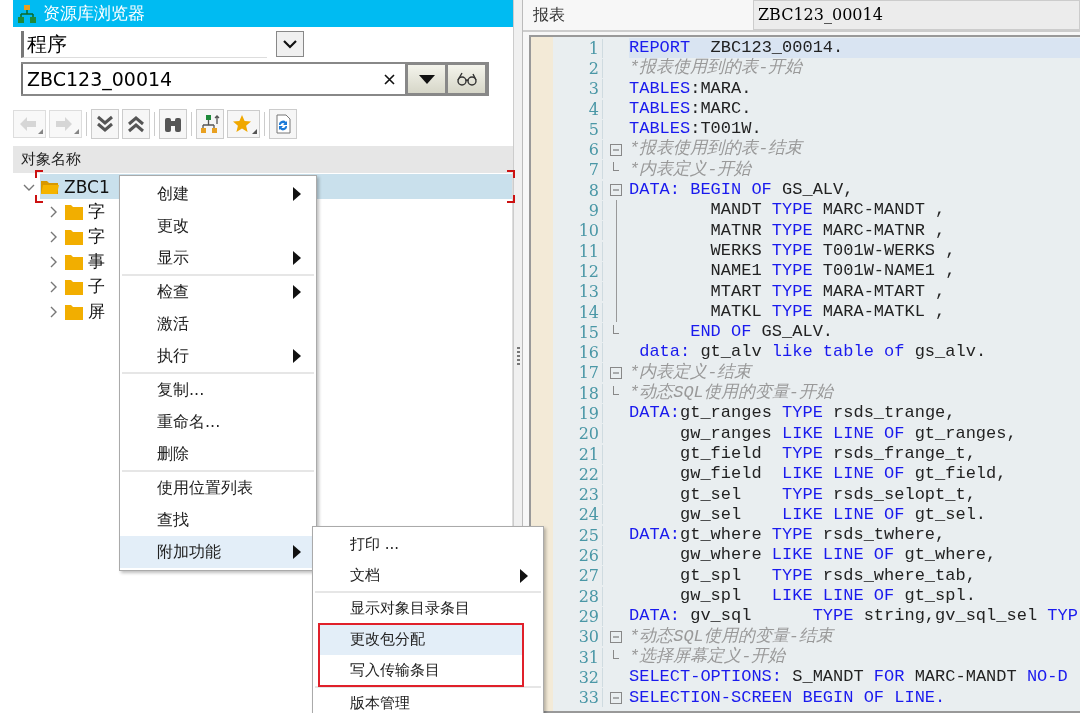 Image resolution: width=1080 pixels, height=713 pixels. Describe the element at coordinates (578, 332) in the screenshot. I see `line-number: 15` at that location.